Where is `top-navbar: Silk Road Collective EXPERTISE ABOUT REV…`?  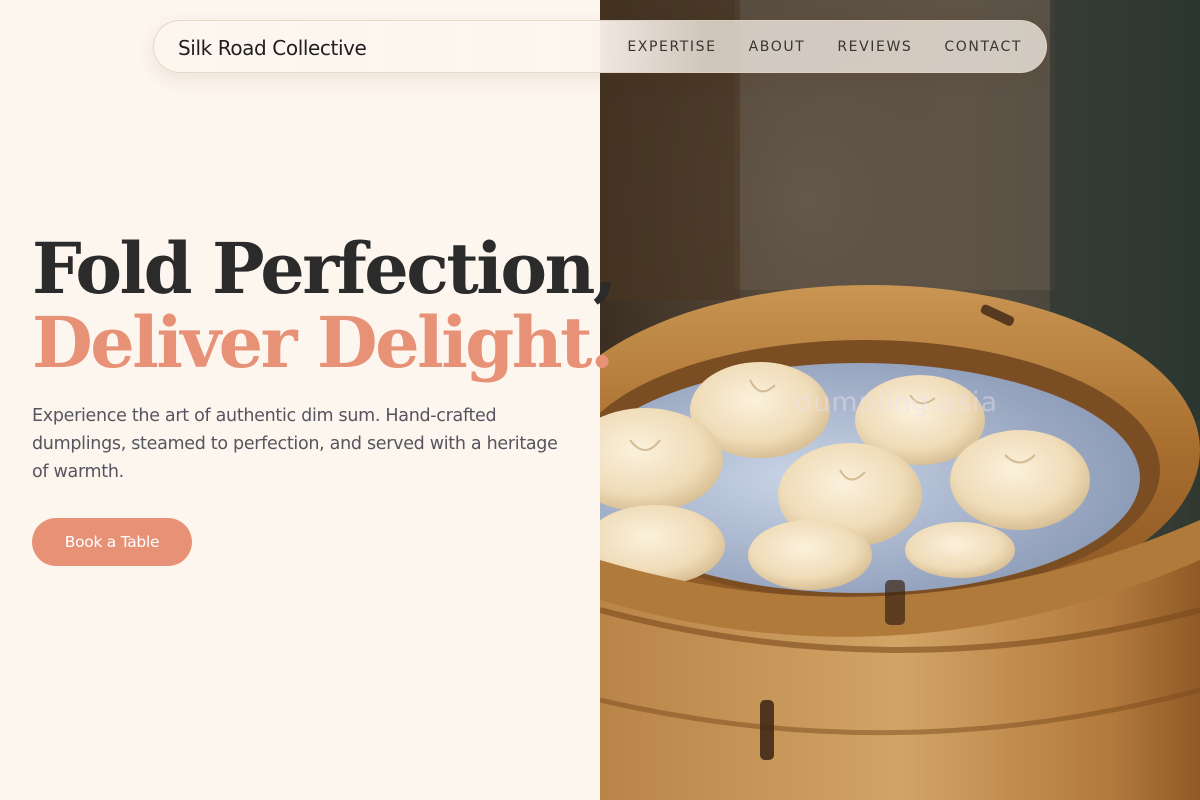
top-navbar: Silk Road Collective EXPERTISE ABOUT REV… is located at coordinates (600, 46).